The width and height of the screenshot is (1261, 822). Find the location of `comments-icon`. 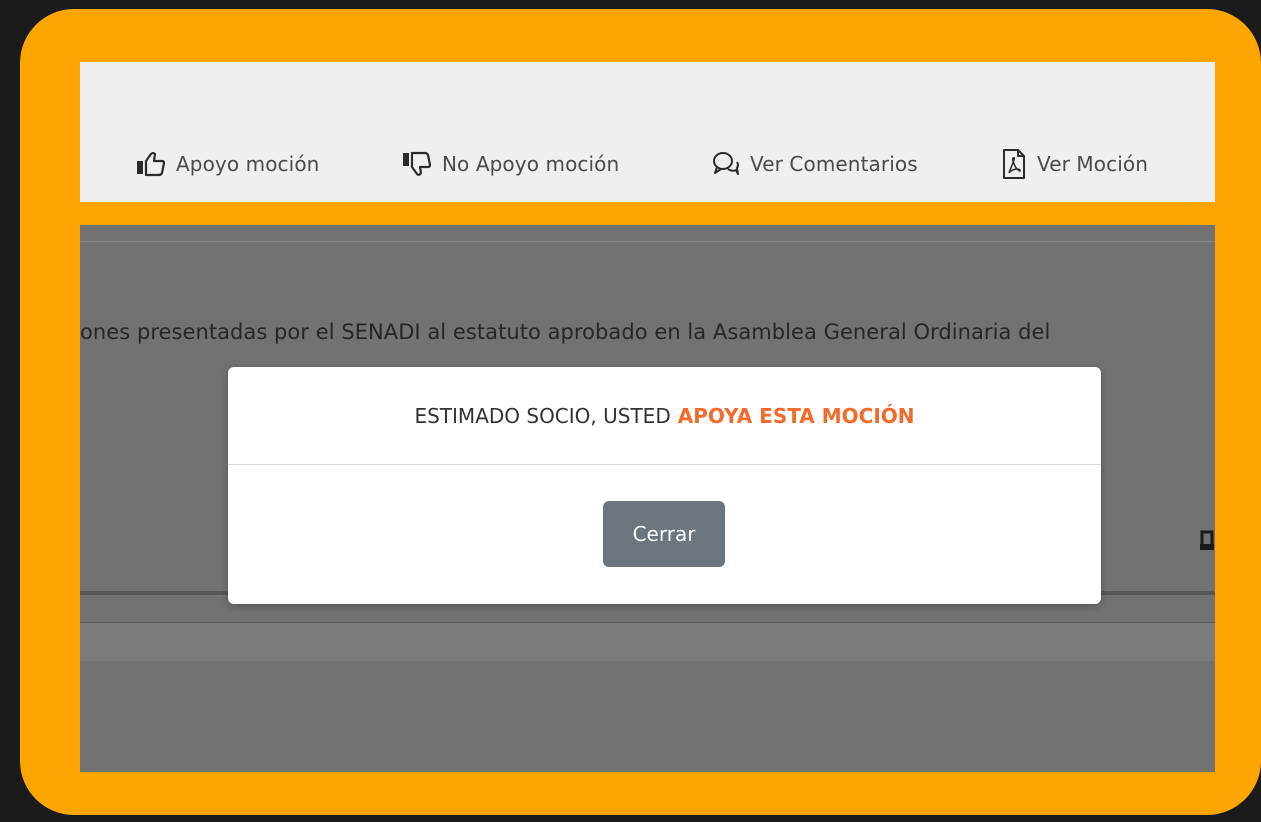

comments-icon is located at coordinates (726, 164).